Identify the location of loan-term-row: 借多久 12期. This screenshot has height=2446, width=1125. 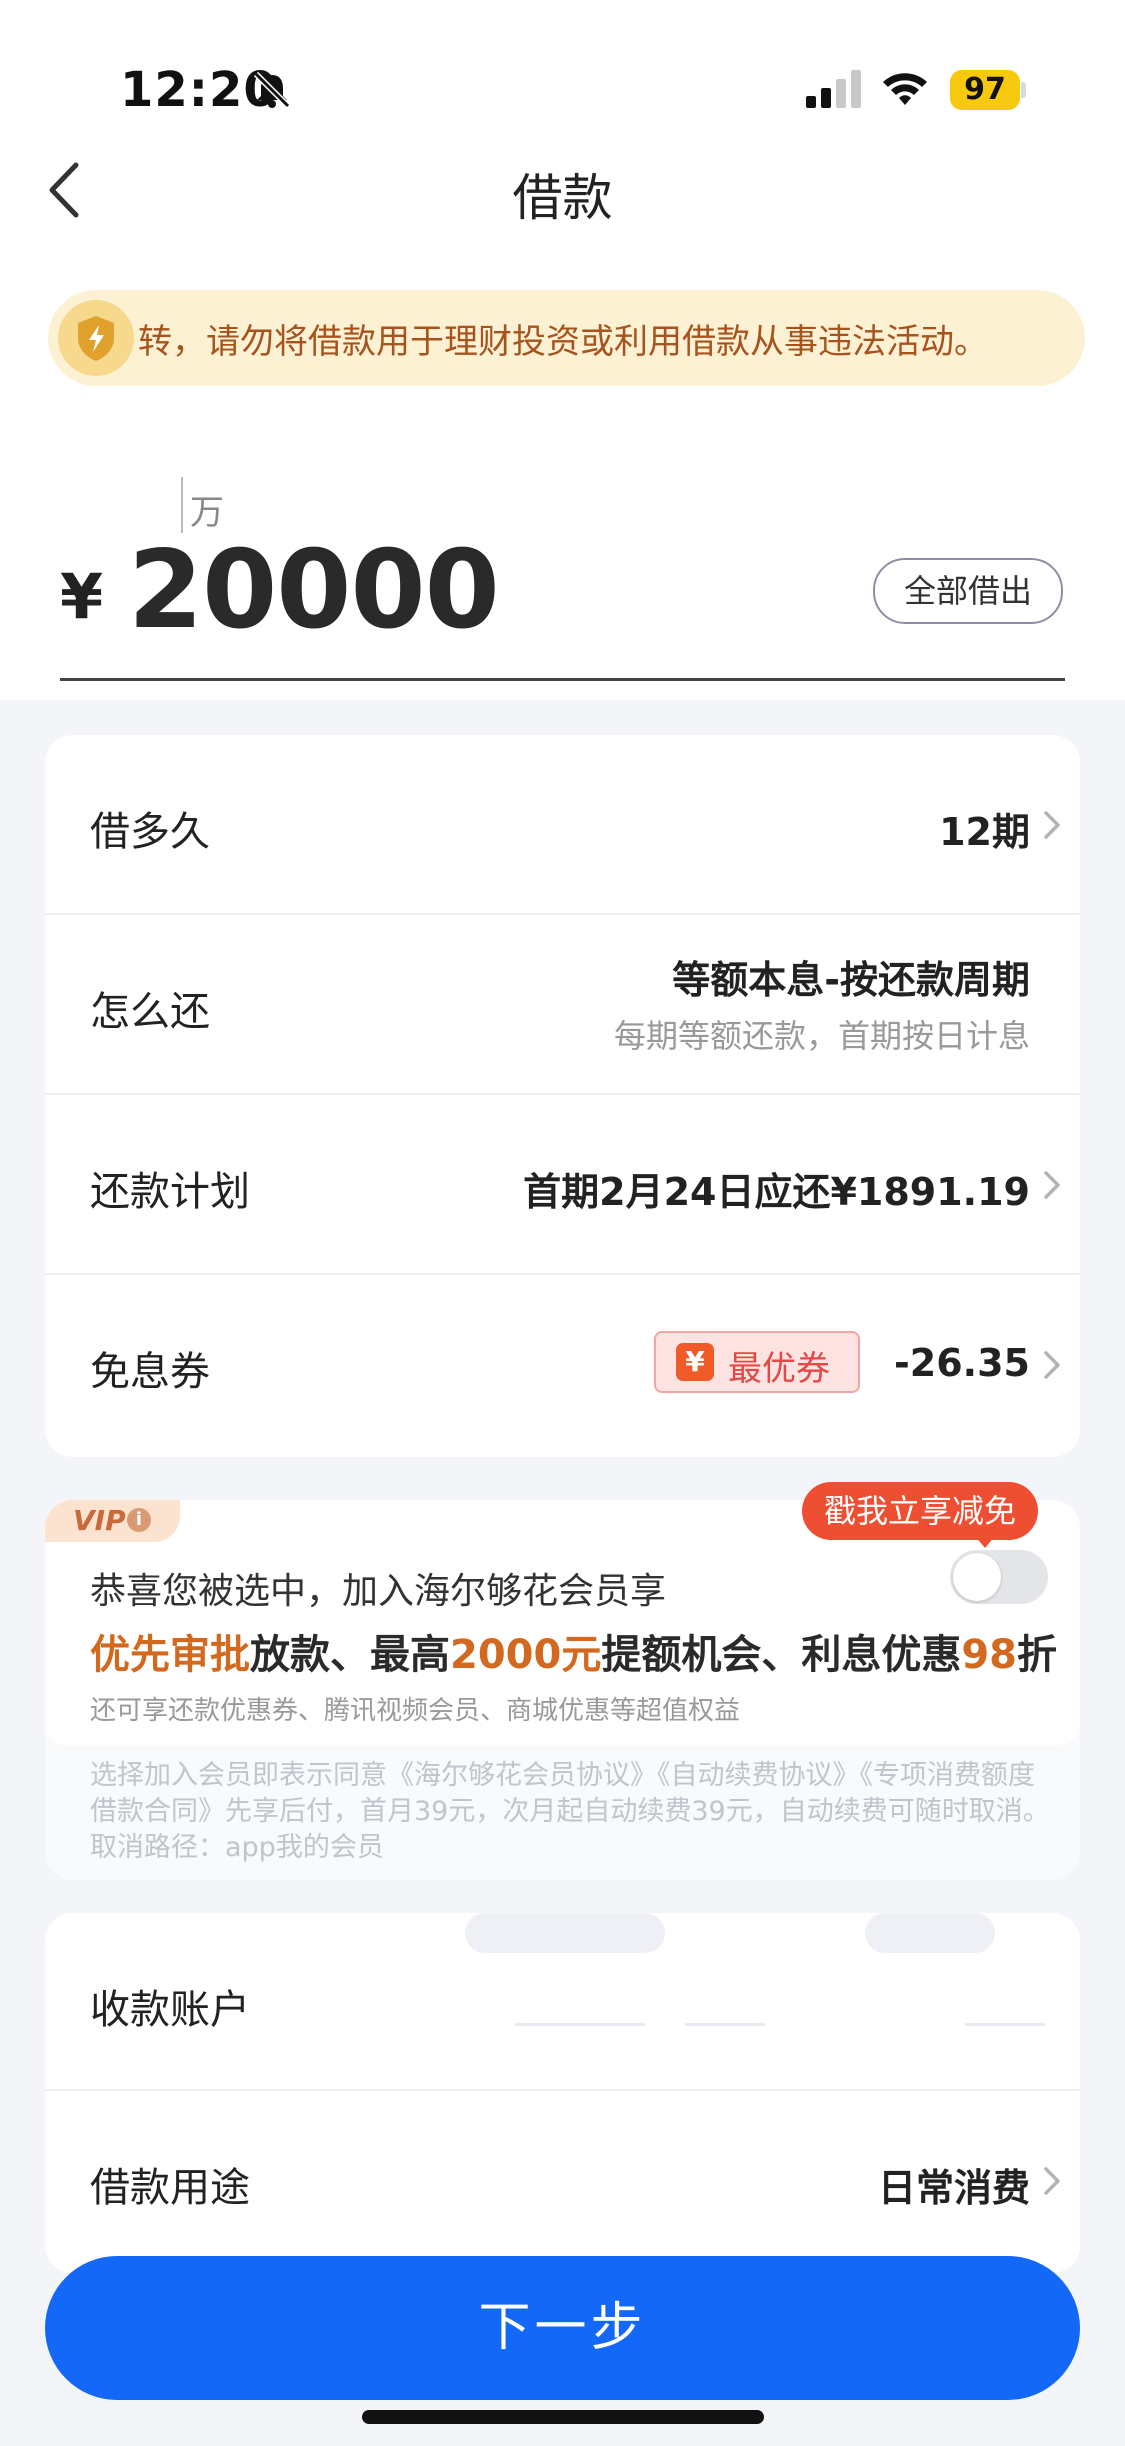
(562, 825).